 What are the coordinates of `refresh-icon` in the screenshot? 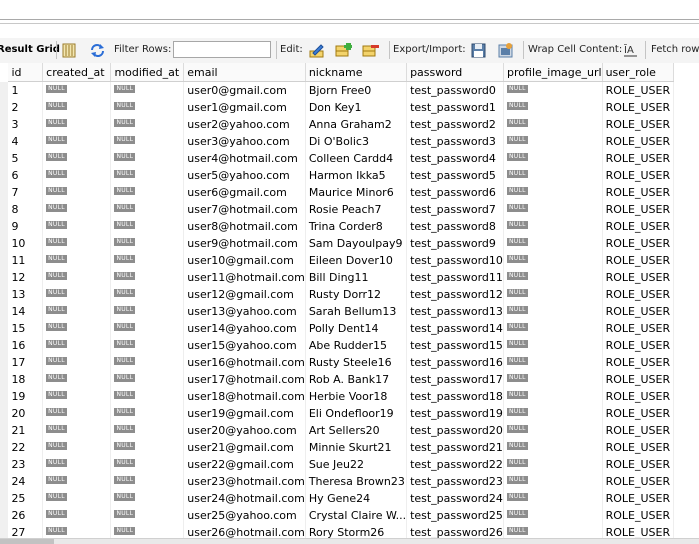 It's located at (97, 50).